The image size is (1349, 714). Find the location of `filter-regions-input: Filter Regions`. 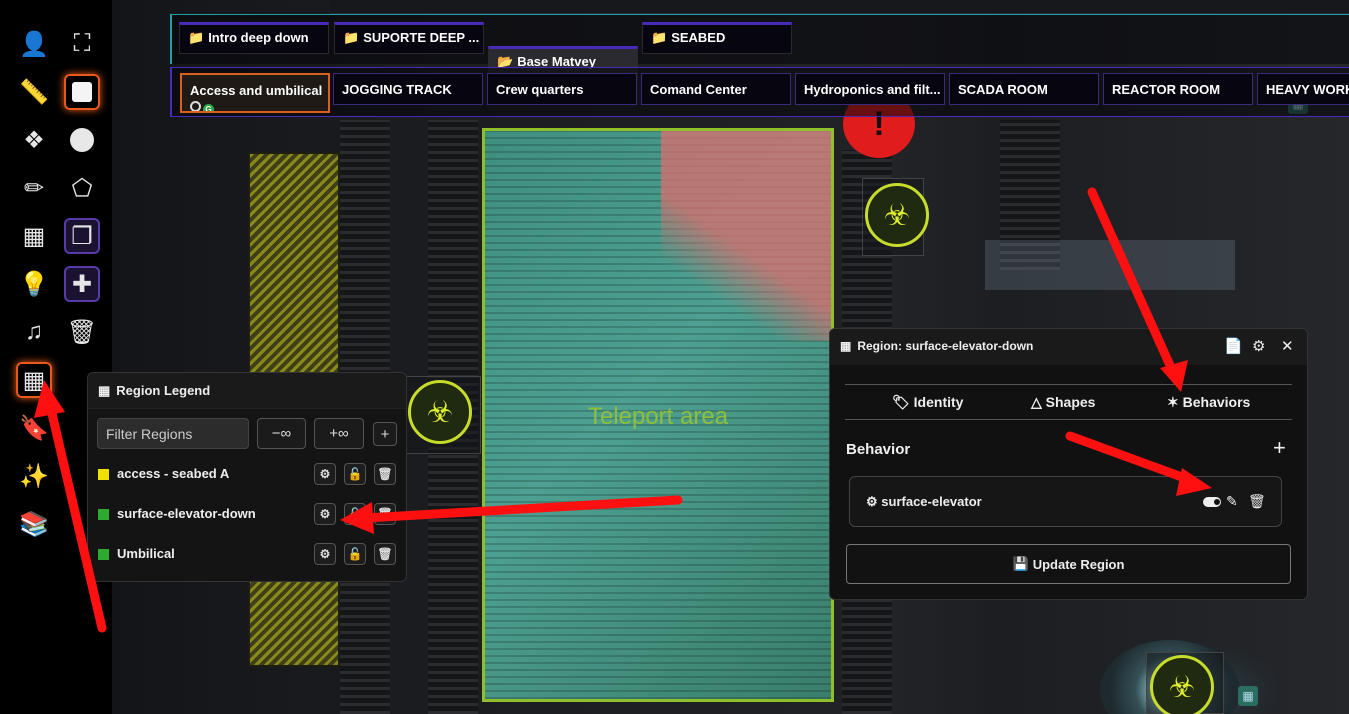

filter-regions-input: Filter Regions is located at coordinates (173, 433).